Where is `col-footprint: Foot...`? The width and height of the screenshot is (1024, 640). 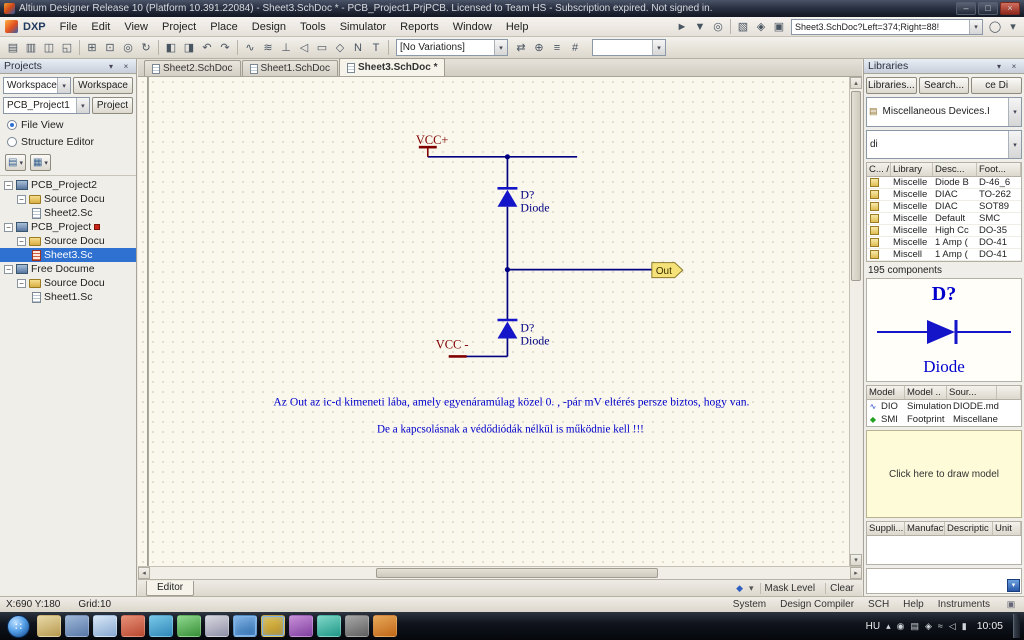
col-footprint: Foot... is located at coordinates (999, 170).